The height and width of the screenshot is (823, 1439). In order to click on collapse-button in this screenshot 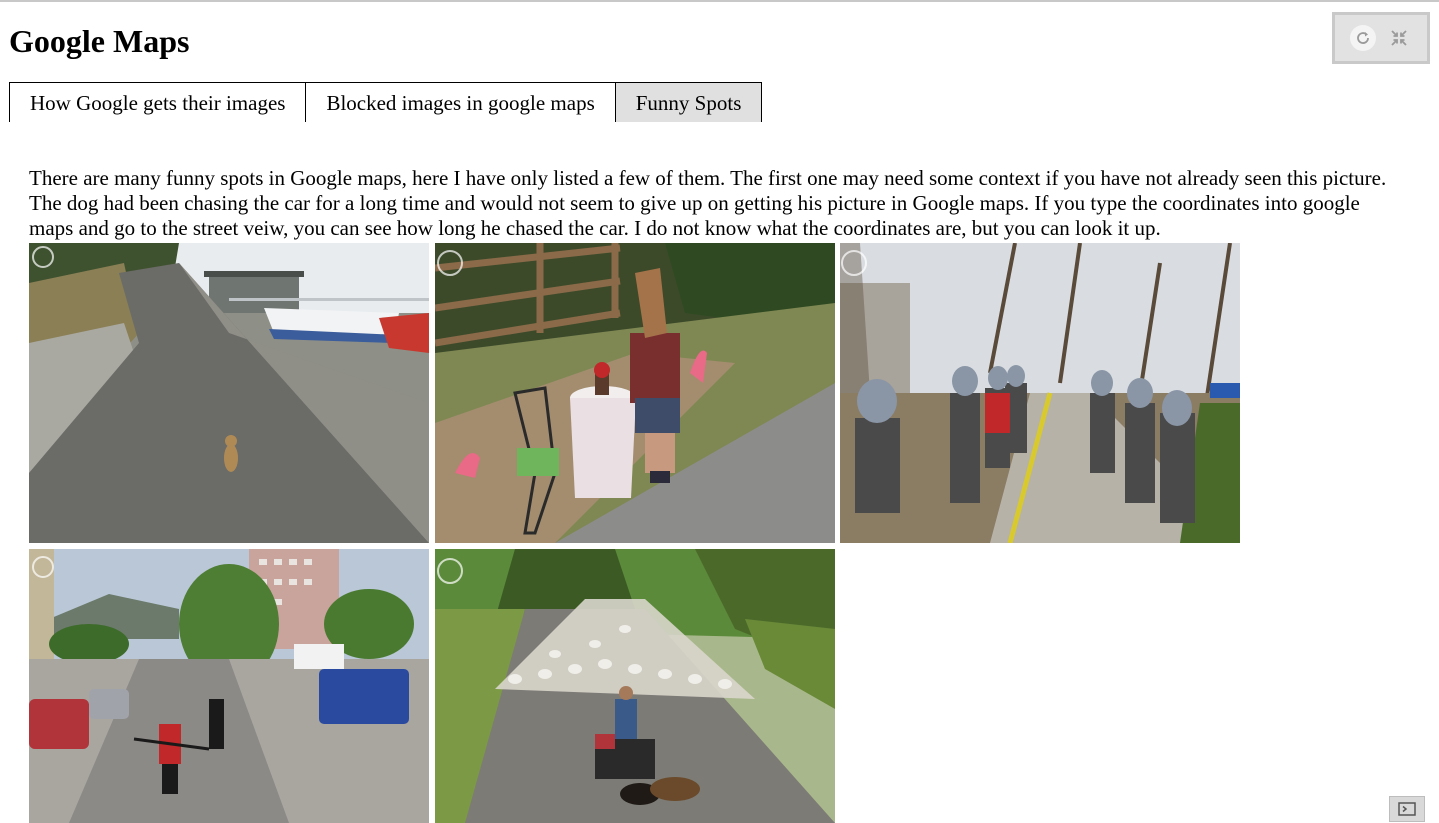, I will do `click(1399, 38)`.